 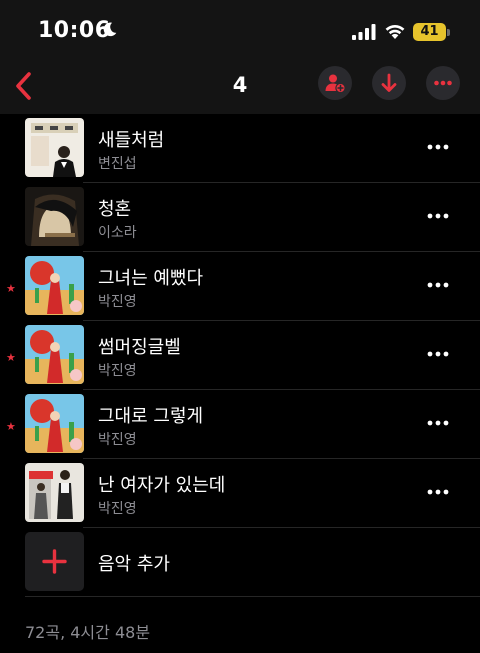 I want to click on battery-icon: 41, so click(x=429, y=32).